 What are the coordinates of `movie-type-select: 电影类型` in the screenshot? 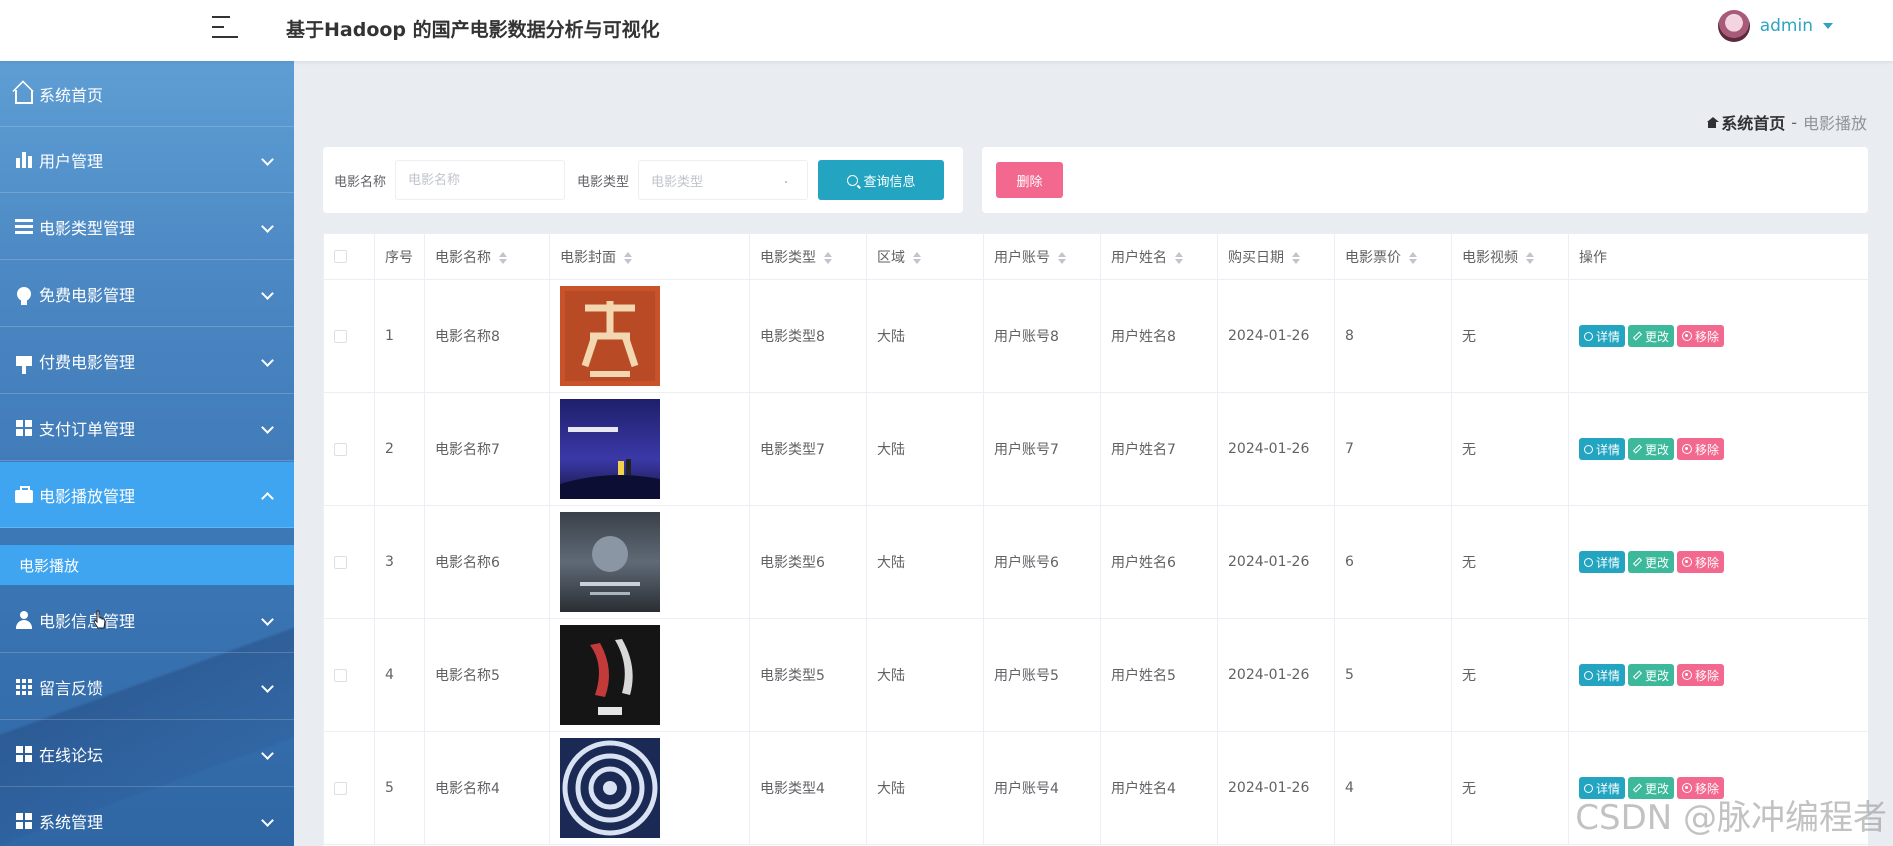 It's located at (723, 180).